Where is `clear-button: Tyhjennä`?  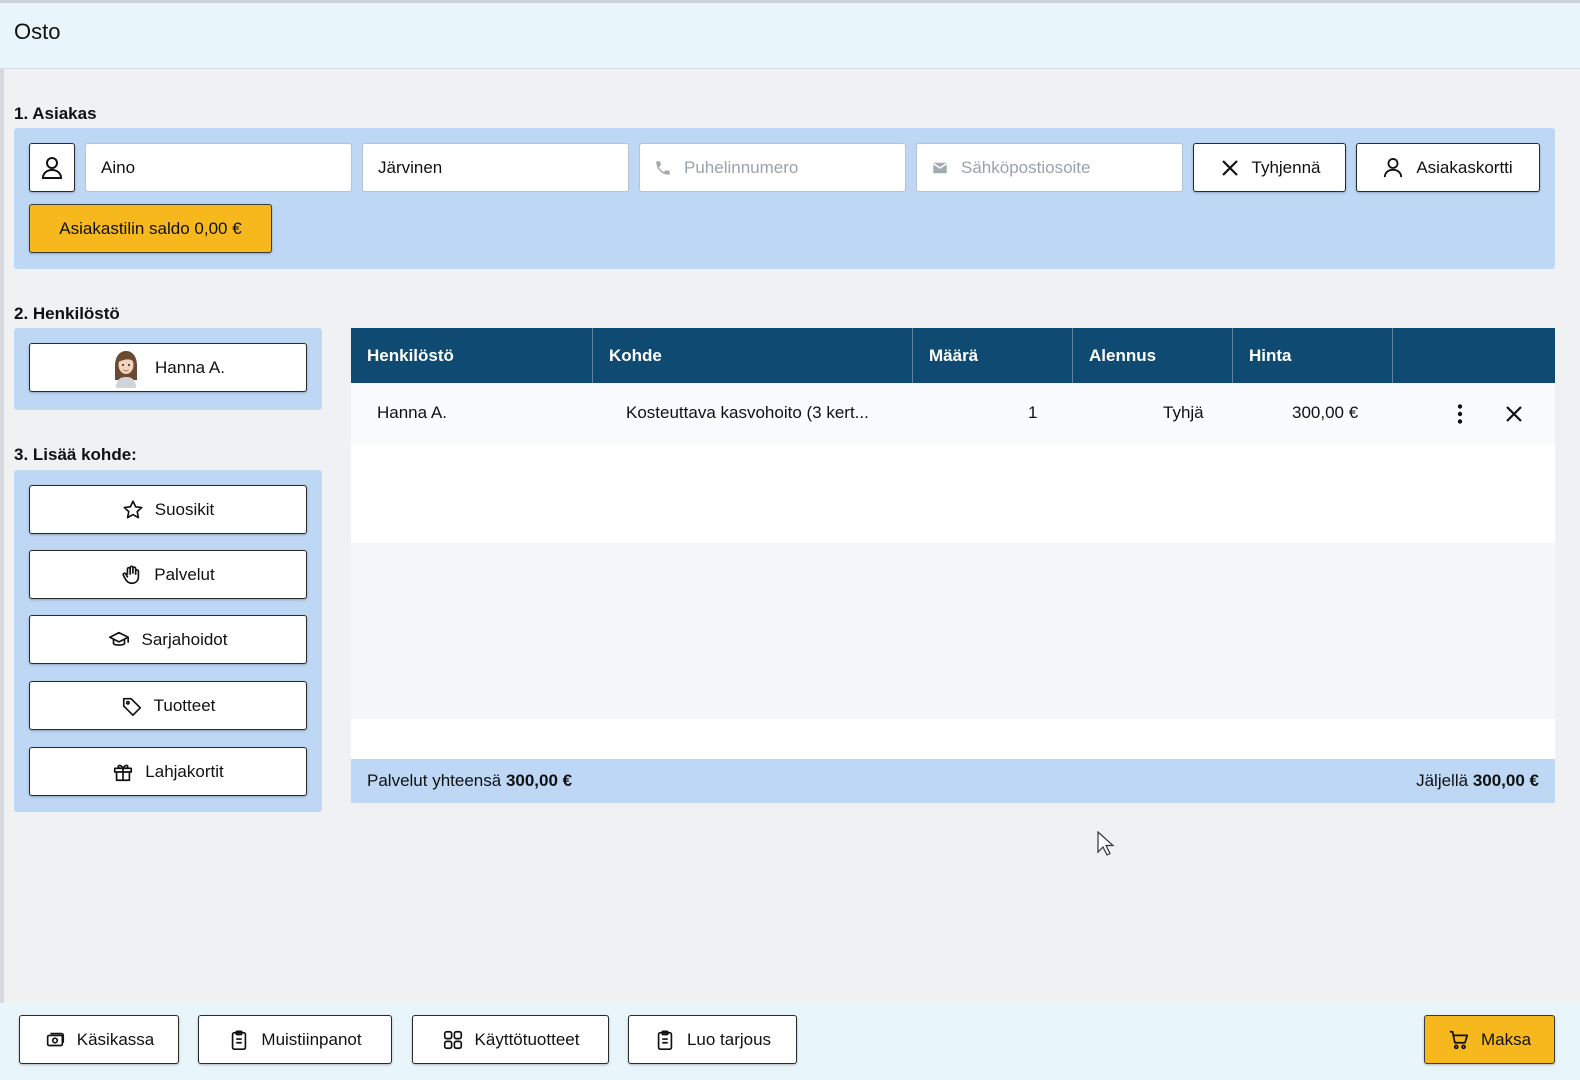
clear-button: Tyhjennä is located at coordinates (1269, 167).